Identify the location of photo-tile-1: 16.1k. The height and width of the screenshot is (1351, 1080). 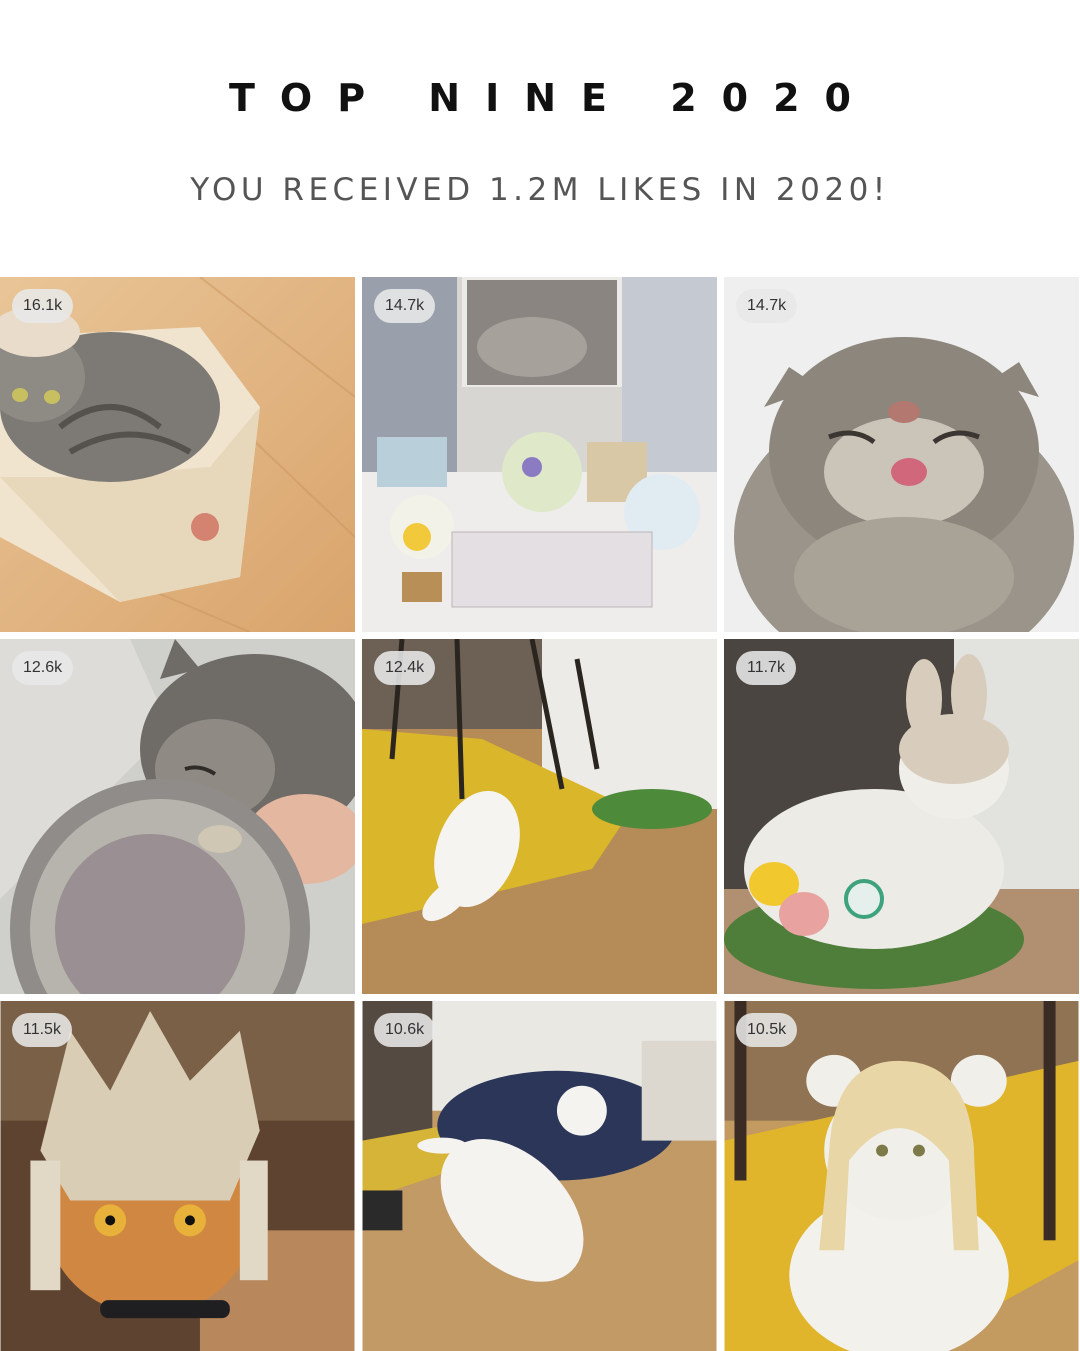
(177, 454).